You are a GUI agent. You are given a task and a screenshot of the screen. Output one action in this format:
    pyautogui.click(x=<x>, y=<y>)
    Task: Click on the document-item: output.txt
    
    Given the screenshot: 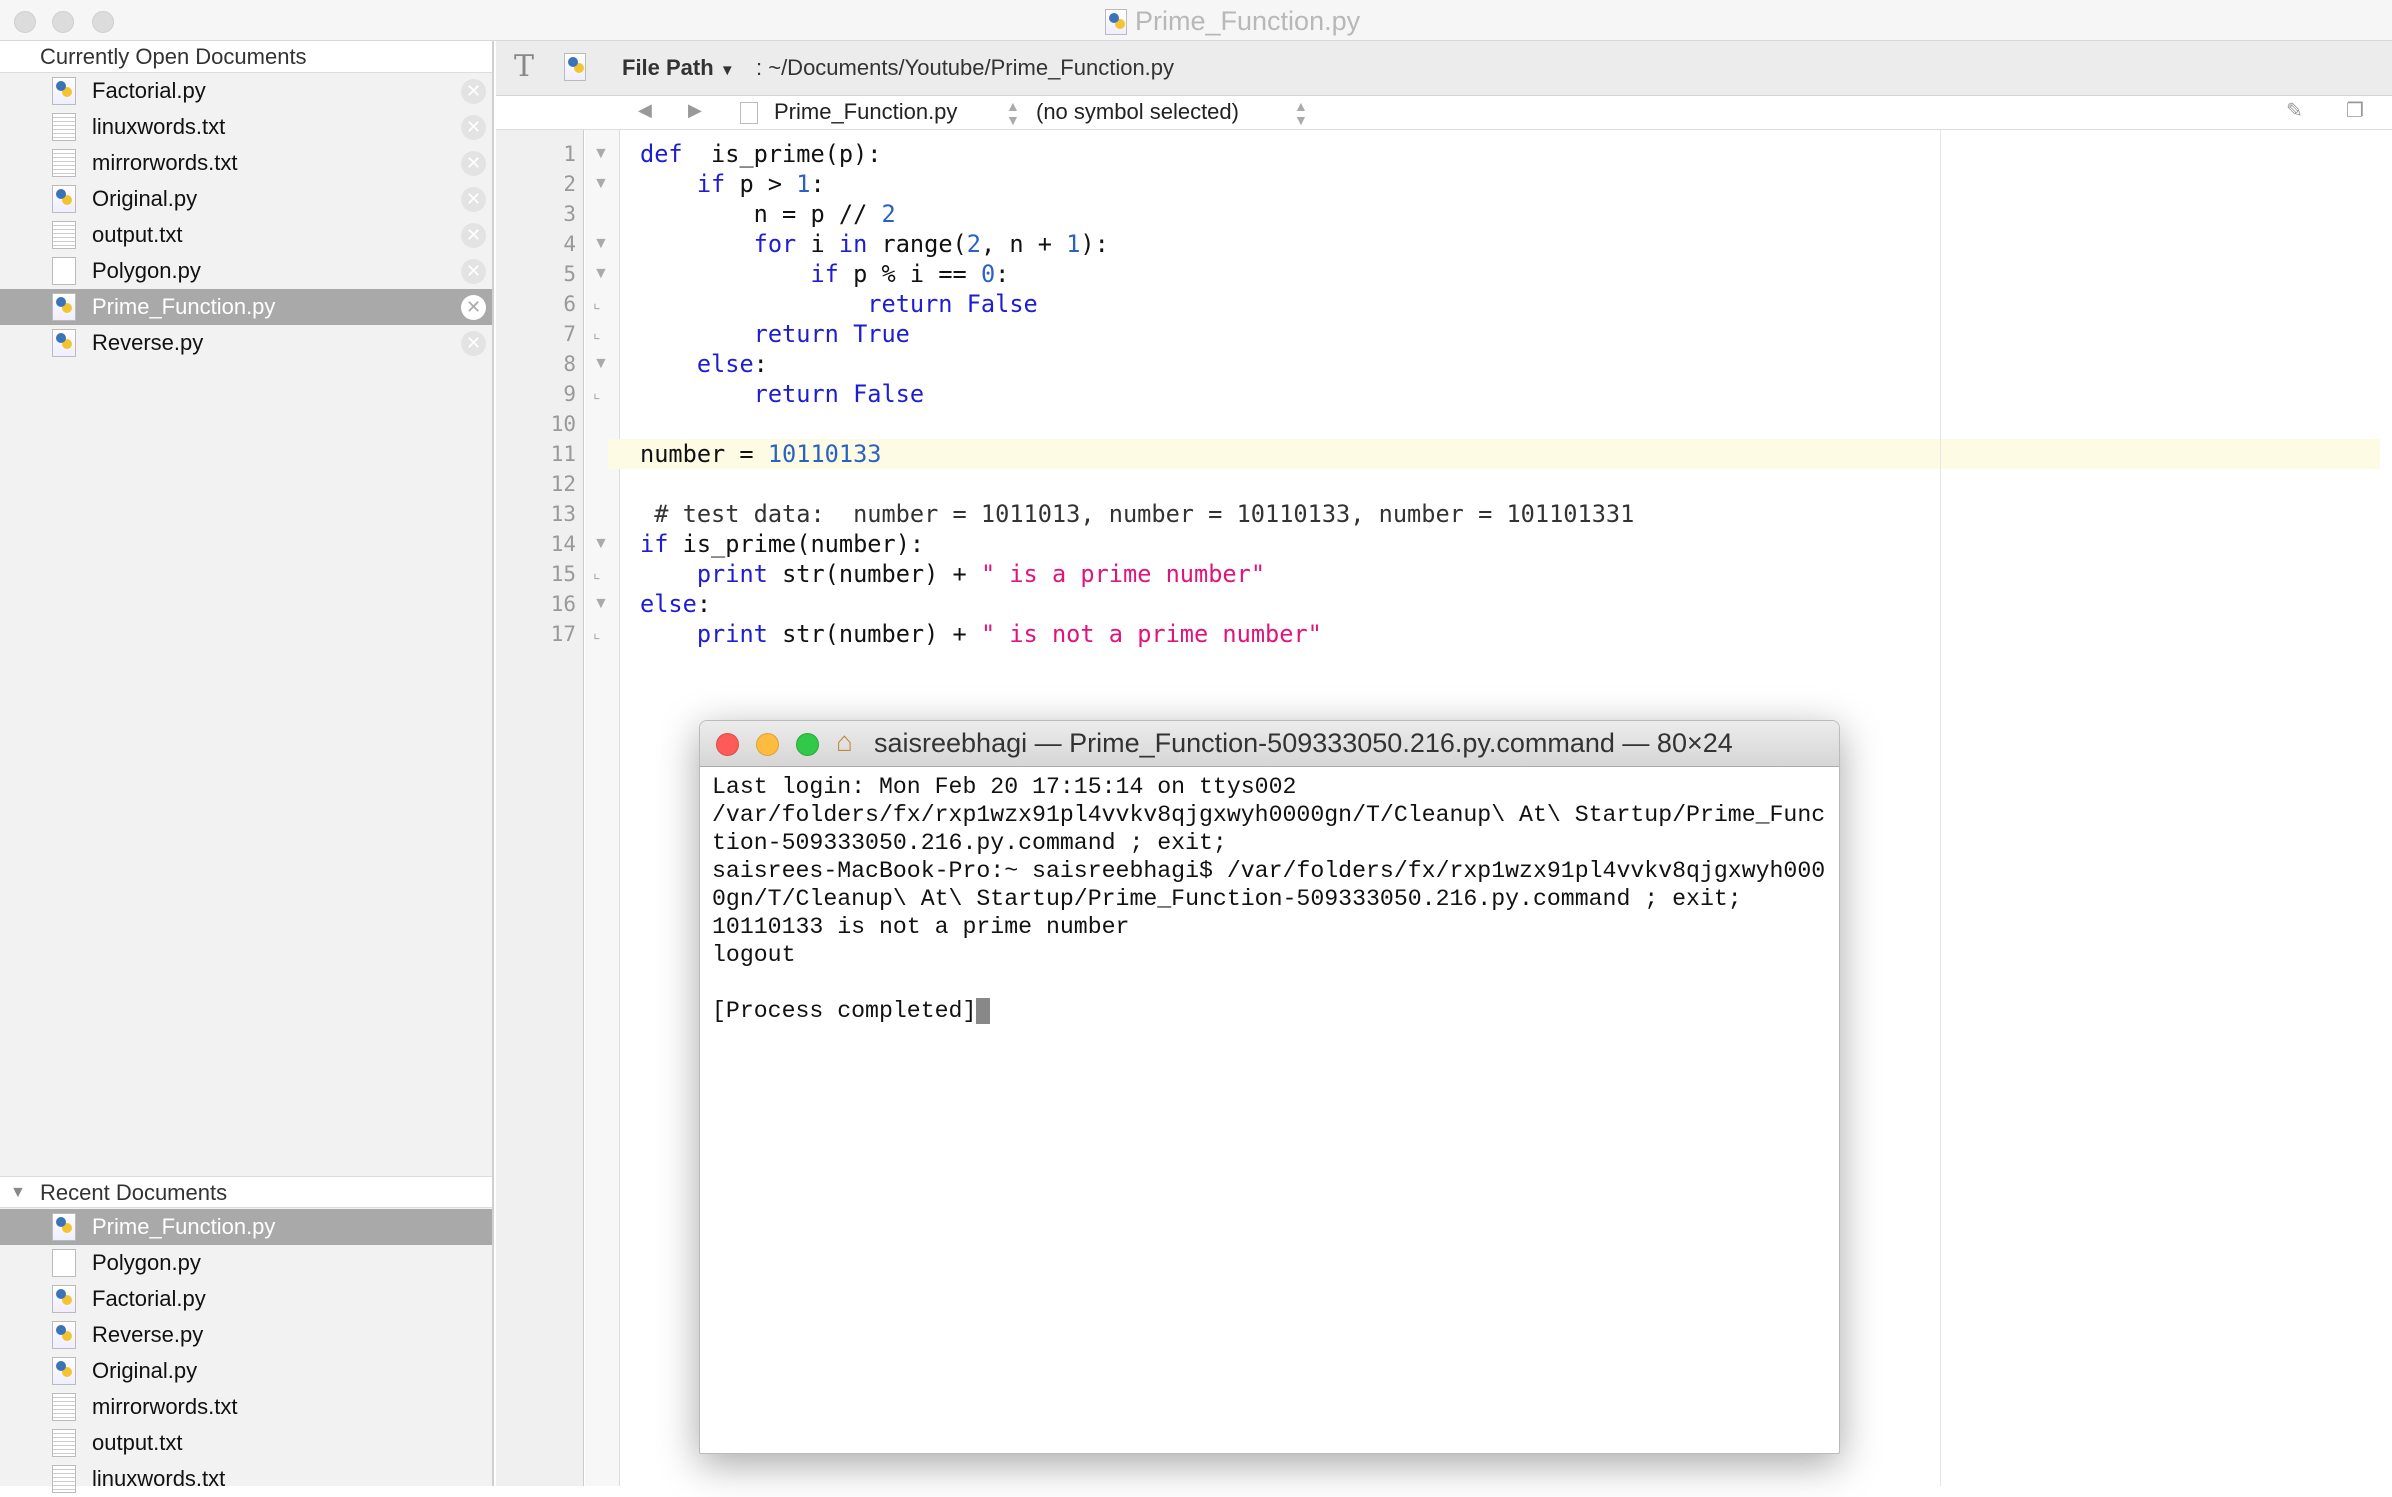 What is the action you would take?
    pyautogui.click(x=246, y=1443)
    